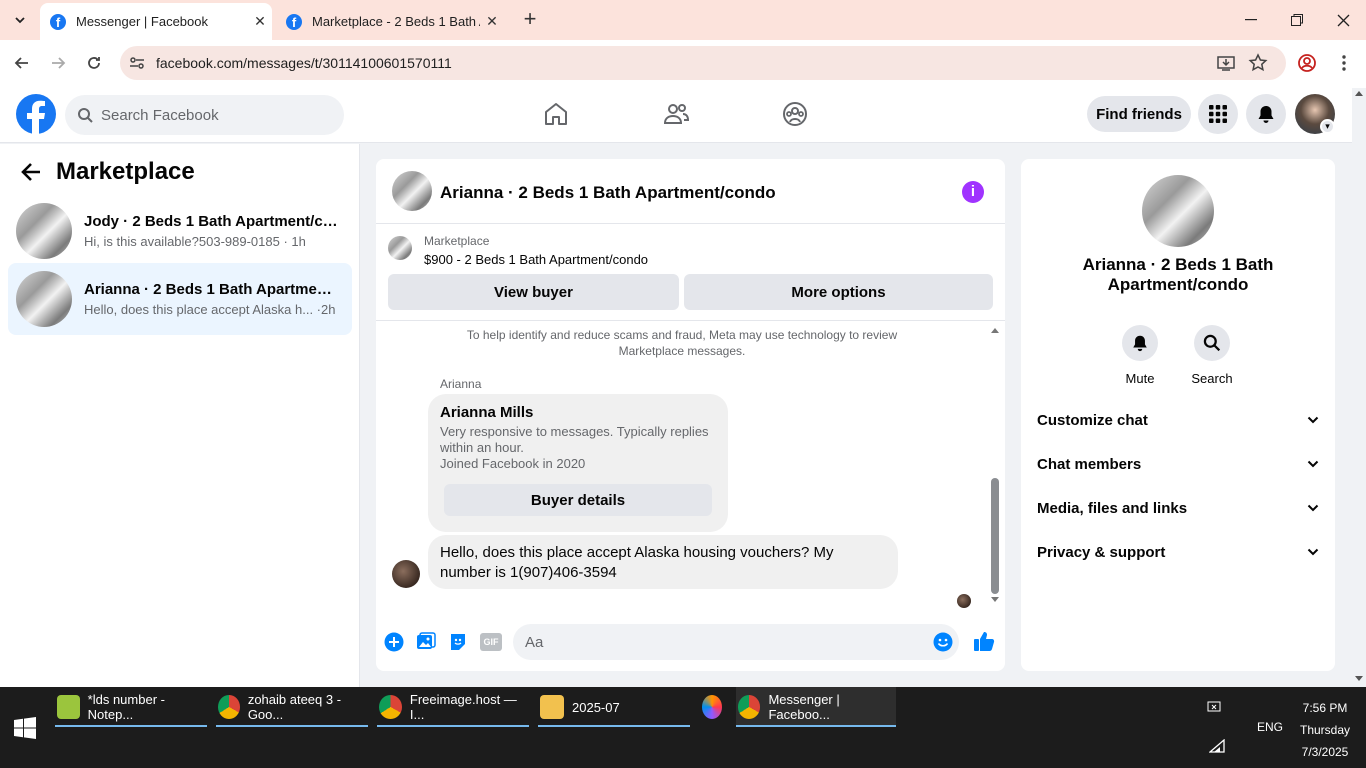  I want to click on info-icon: i, so click(973, 192).